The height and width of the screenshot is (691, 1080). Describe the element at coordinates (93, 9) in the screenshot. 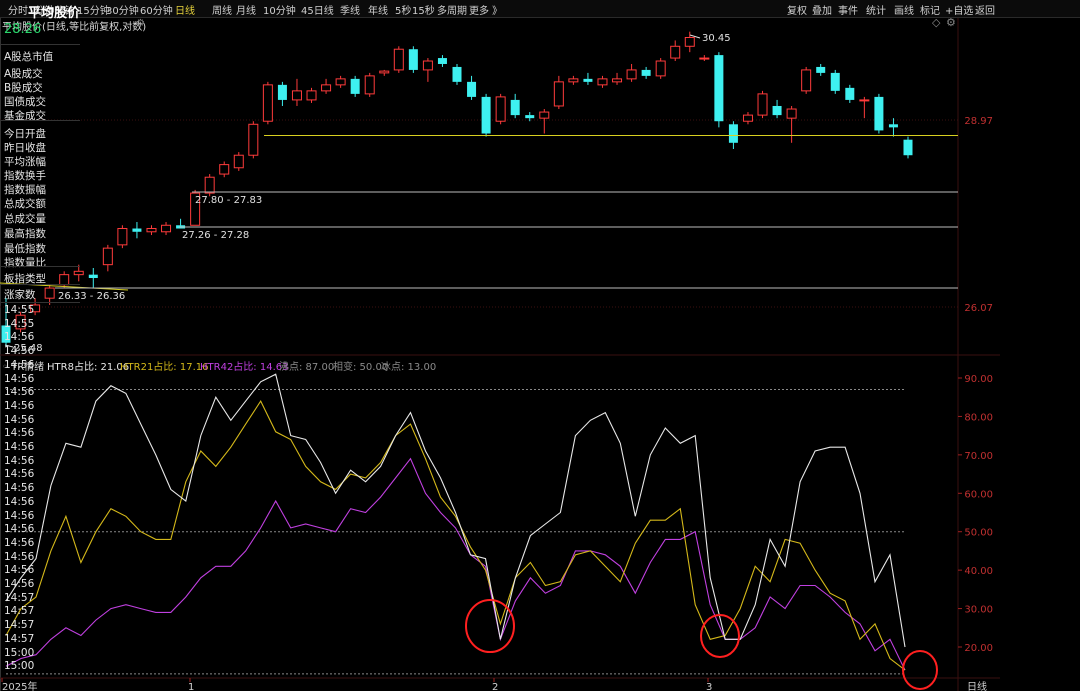

I see `period-tab-3: 15分钟` at that location.